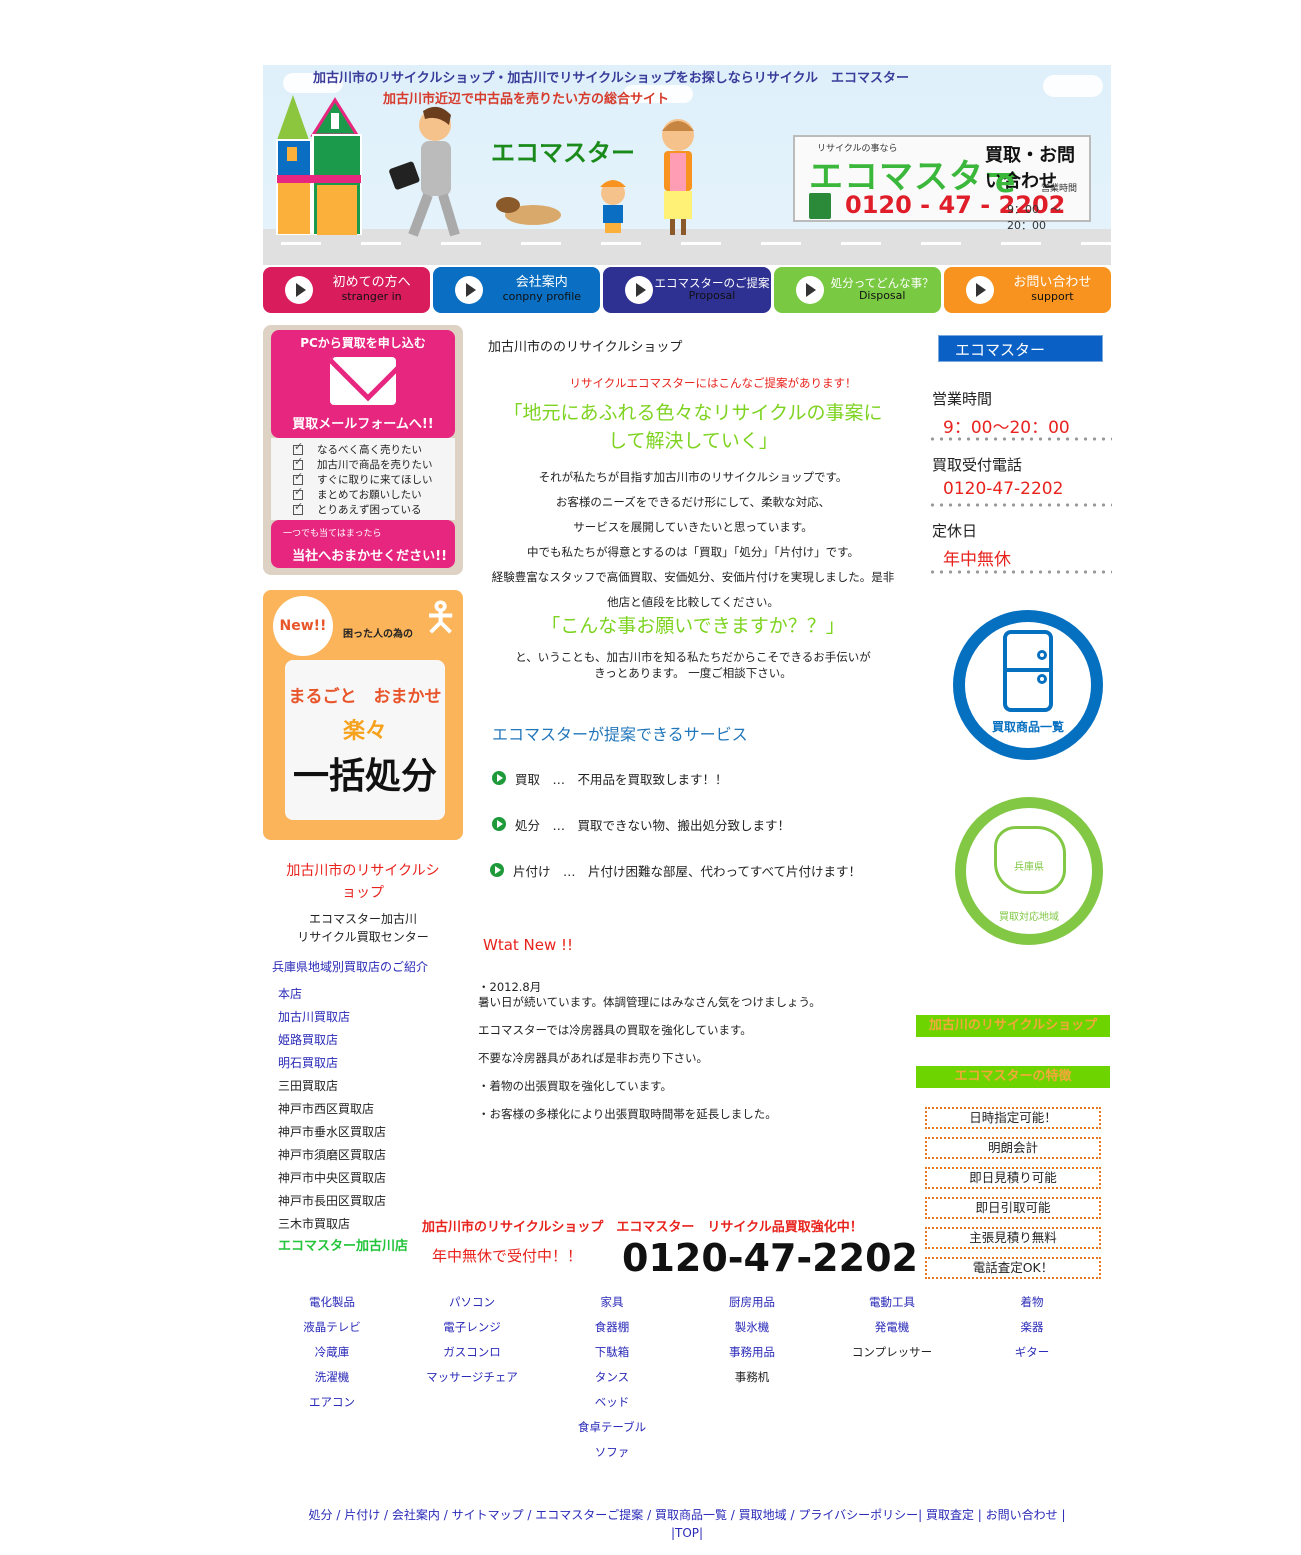 This screenshot has width=1301, height=1555. Describe the element at coordinates (950, 1515) in the screenshot. I see `footer-link: 買取査定` at that location.